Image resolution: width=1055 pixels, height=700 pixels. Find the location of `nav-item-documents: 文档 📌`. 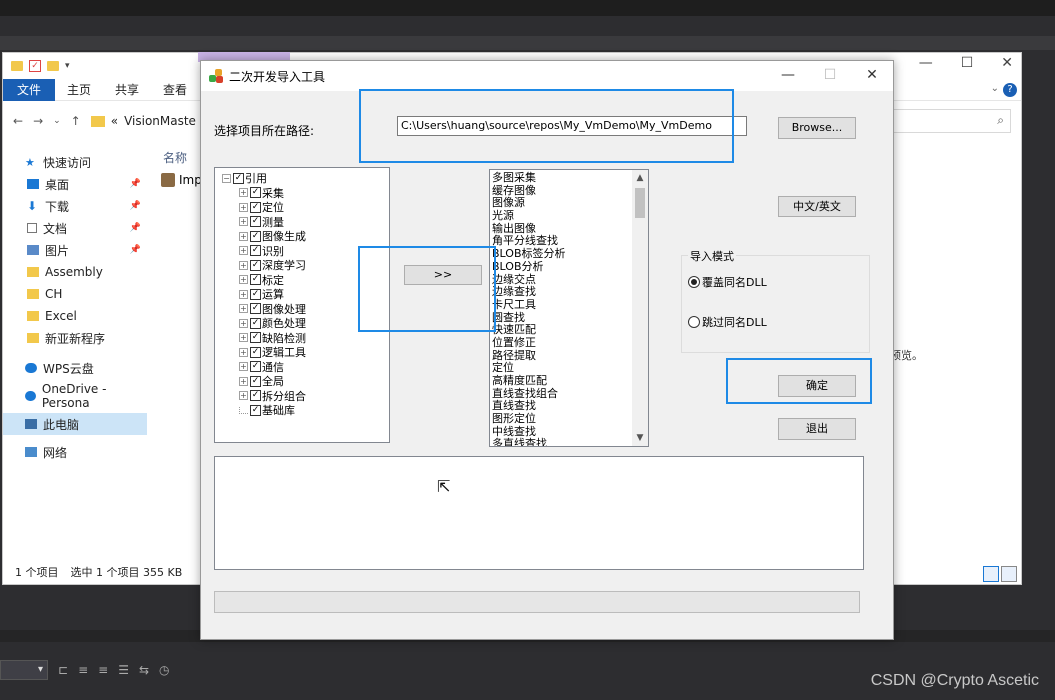

nav-item-documents: 文档 📌 is located at coordinates (75, 228).